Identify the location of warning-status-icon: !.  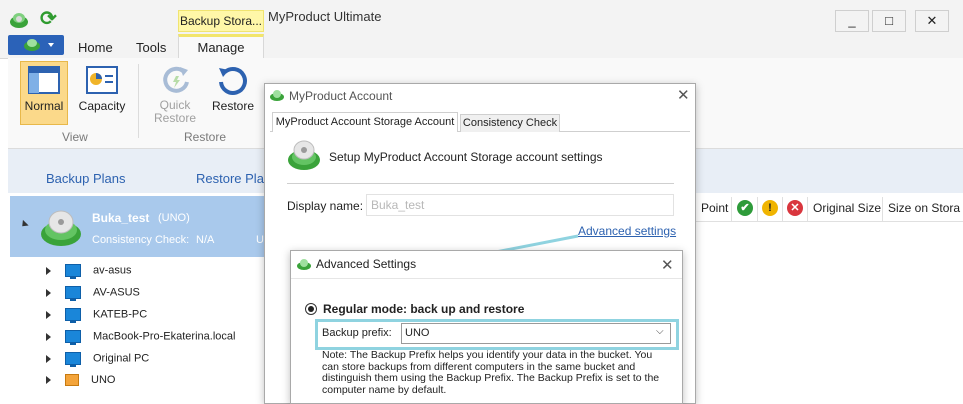
(770, 208).